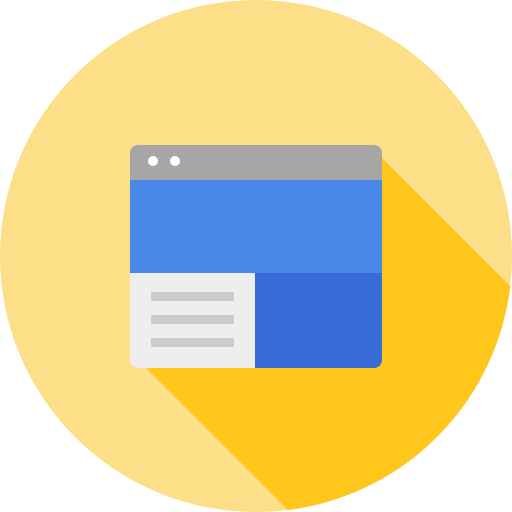  I want to click on window-title-bar, so click(256, 162).